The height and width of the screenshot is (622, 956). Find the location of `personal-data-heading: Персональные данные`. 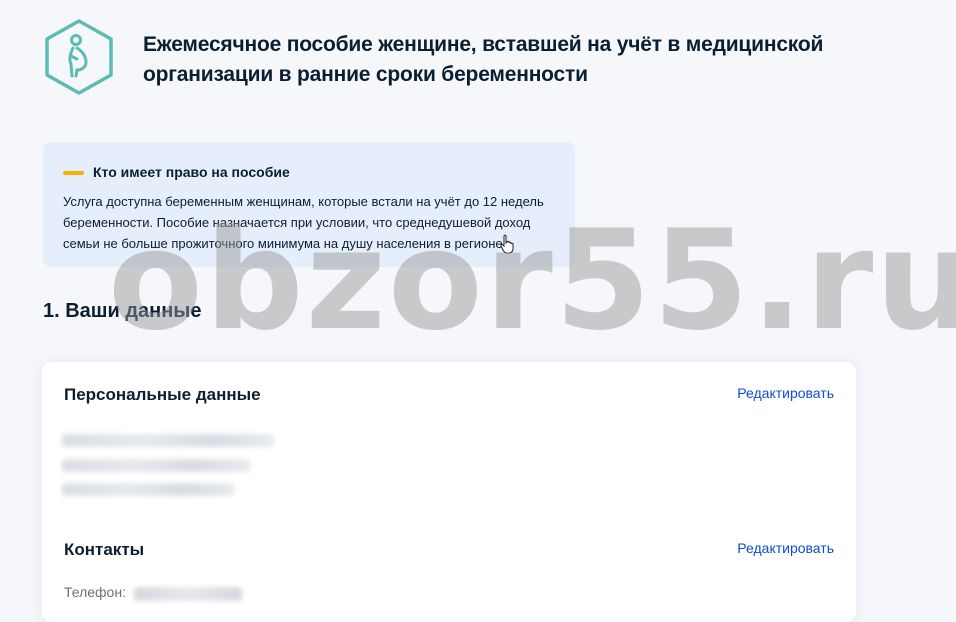

personal-data-heading: Персональные данные is located at coordinates (162, 394).